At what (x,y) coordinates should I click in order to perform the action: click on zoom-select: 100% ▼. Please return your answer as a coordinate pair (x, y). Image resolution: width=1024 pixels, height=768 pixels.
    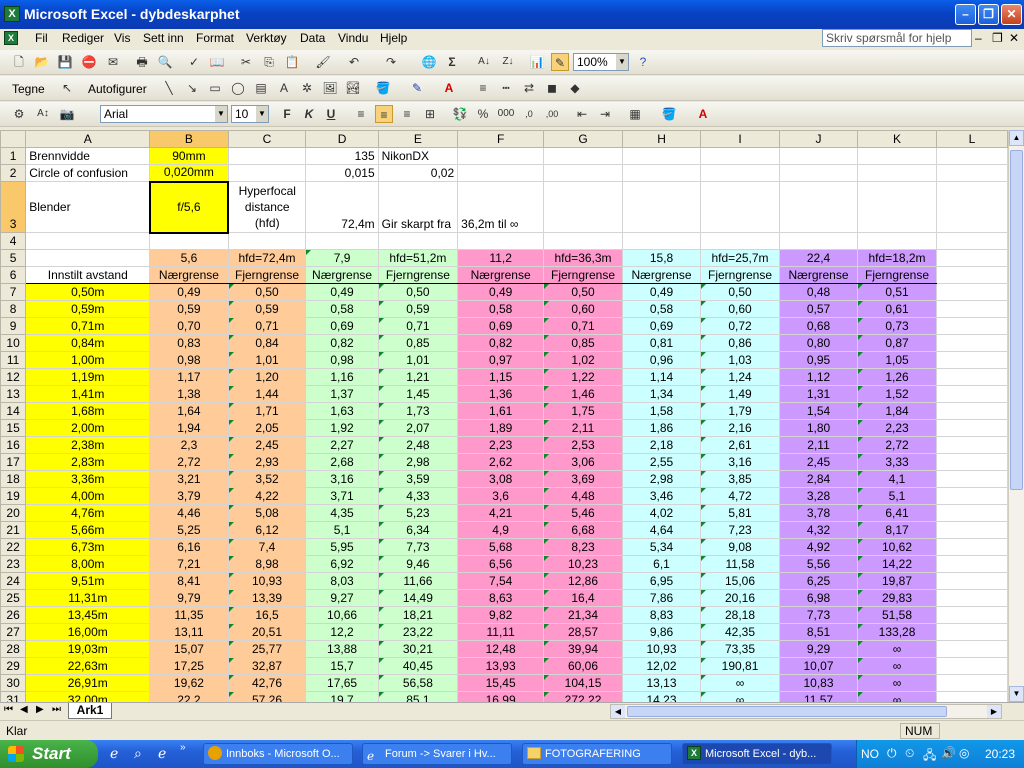
    Looking at the image, I should click on (601, 62).